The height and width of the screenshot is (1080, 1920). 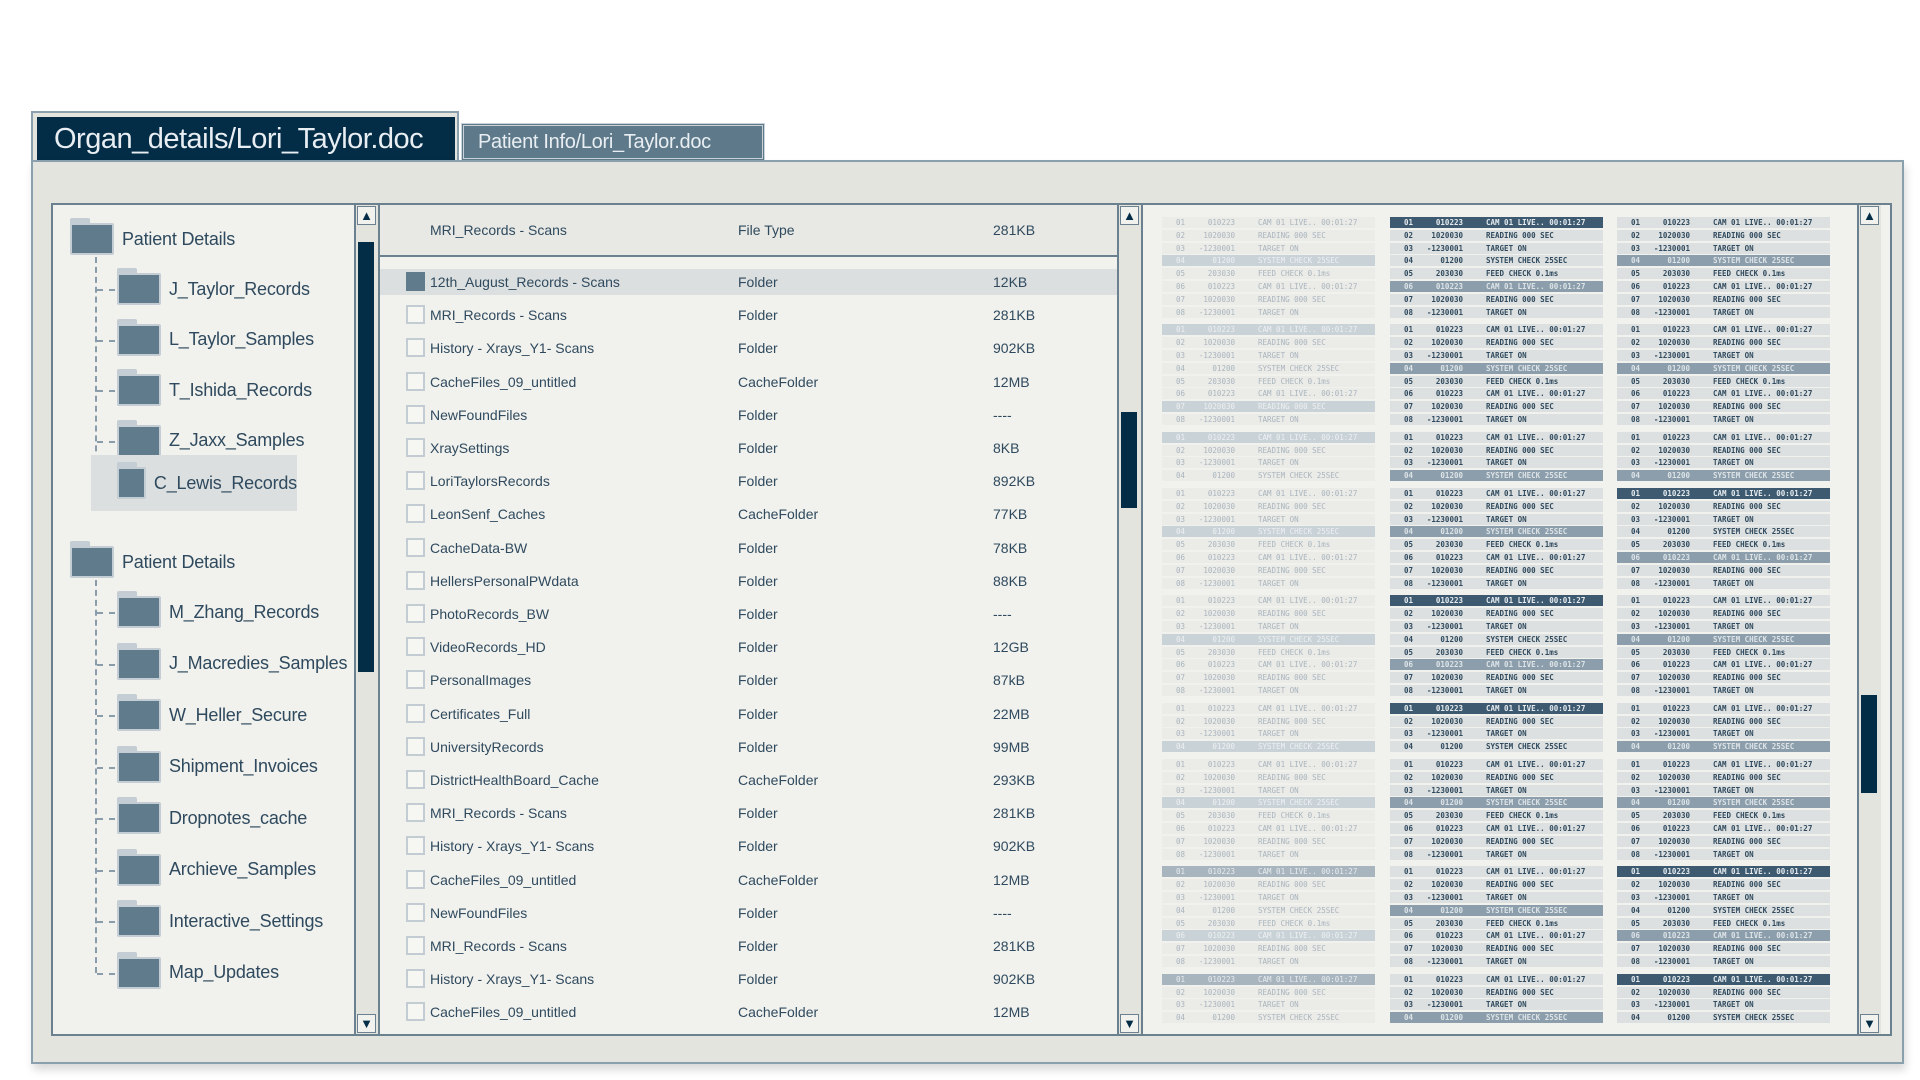 I want to click on file-row: LoriTaylorsRecords Folder 892KB, so click(x=749, y=481).